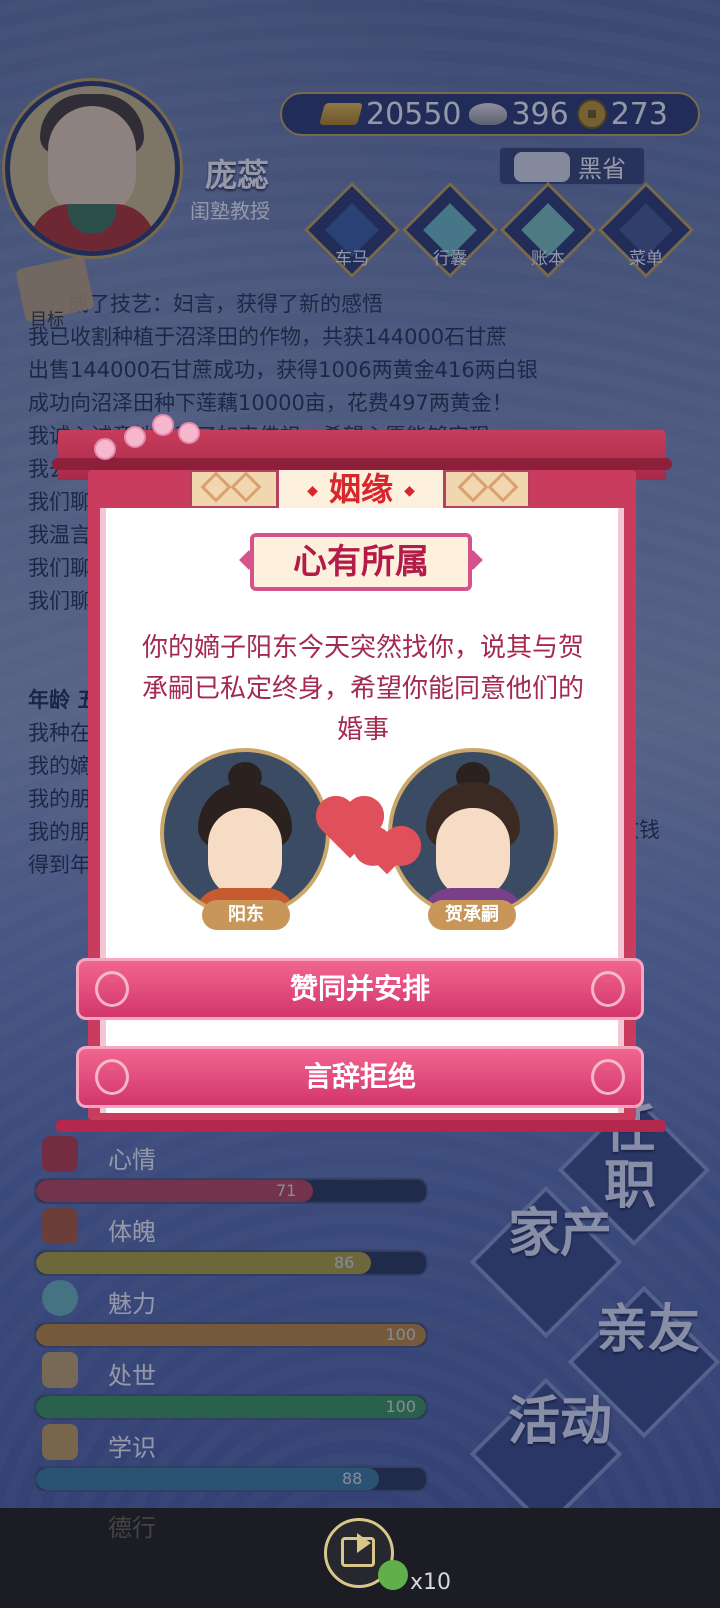 This screenshot has height=1608, width=720. What do you see at coordinates (145, 438) in the screenshot?
I see `cherry-blossom-decoration` at bounding box center [145, 438].